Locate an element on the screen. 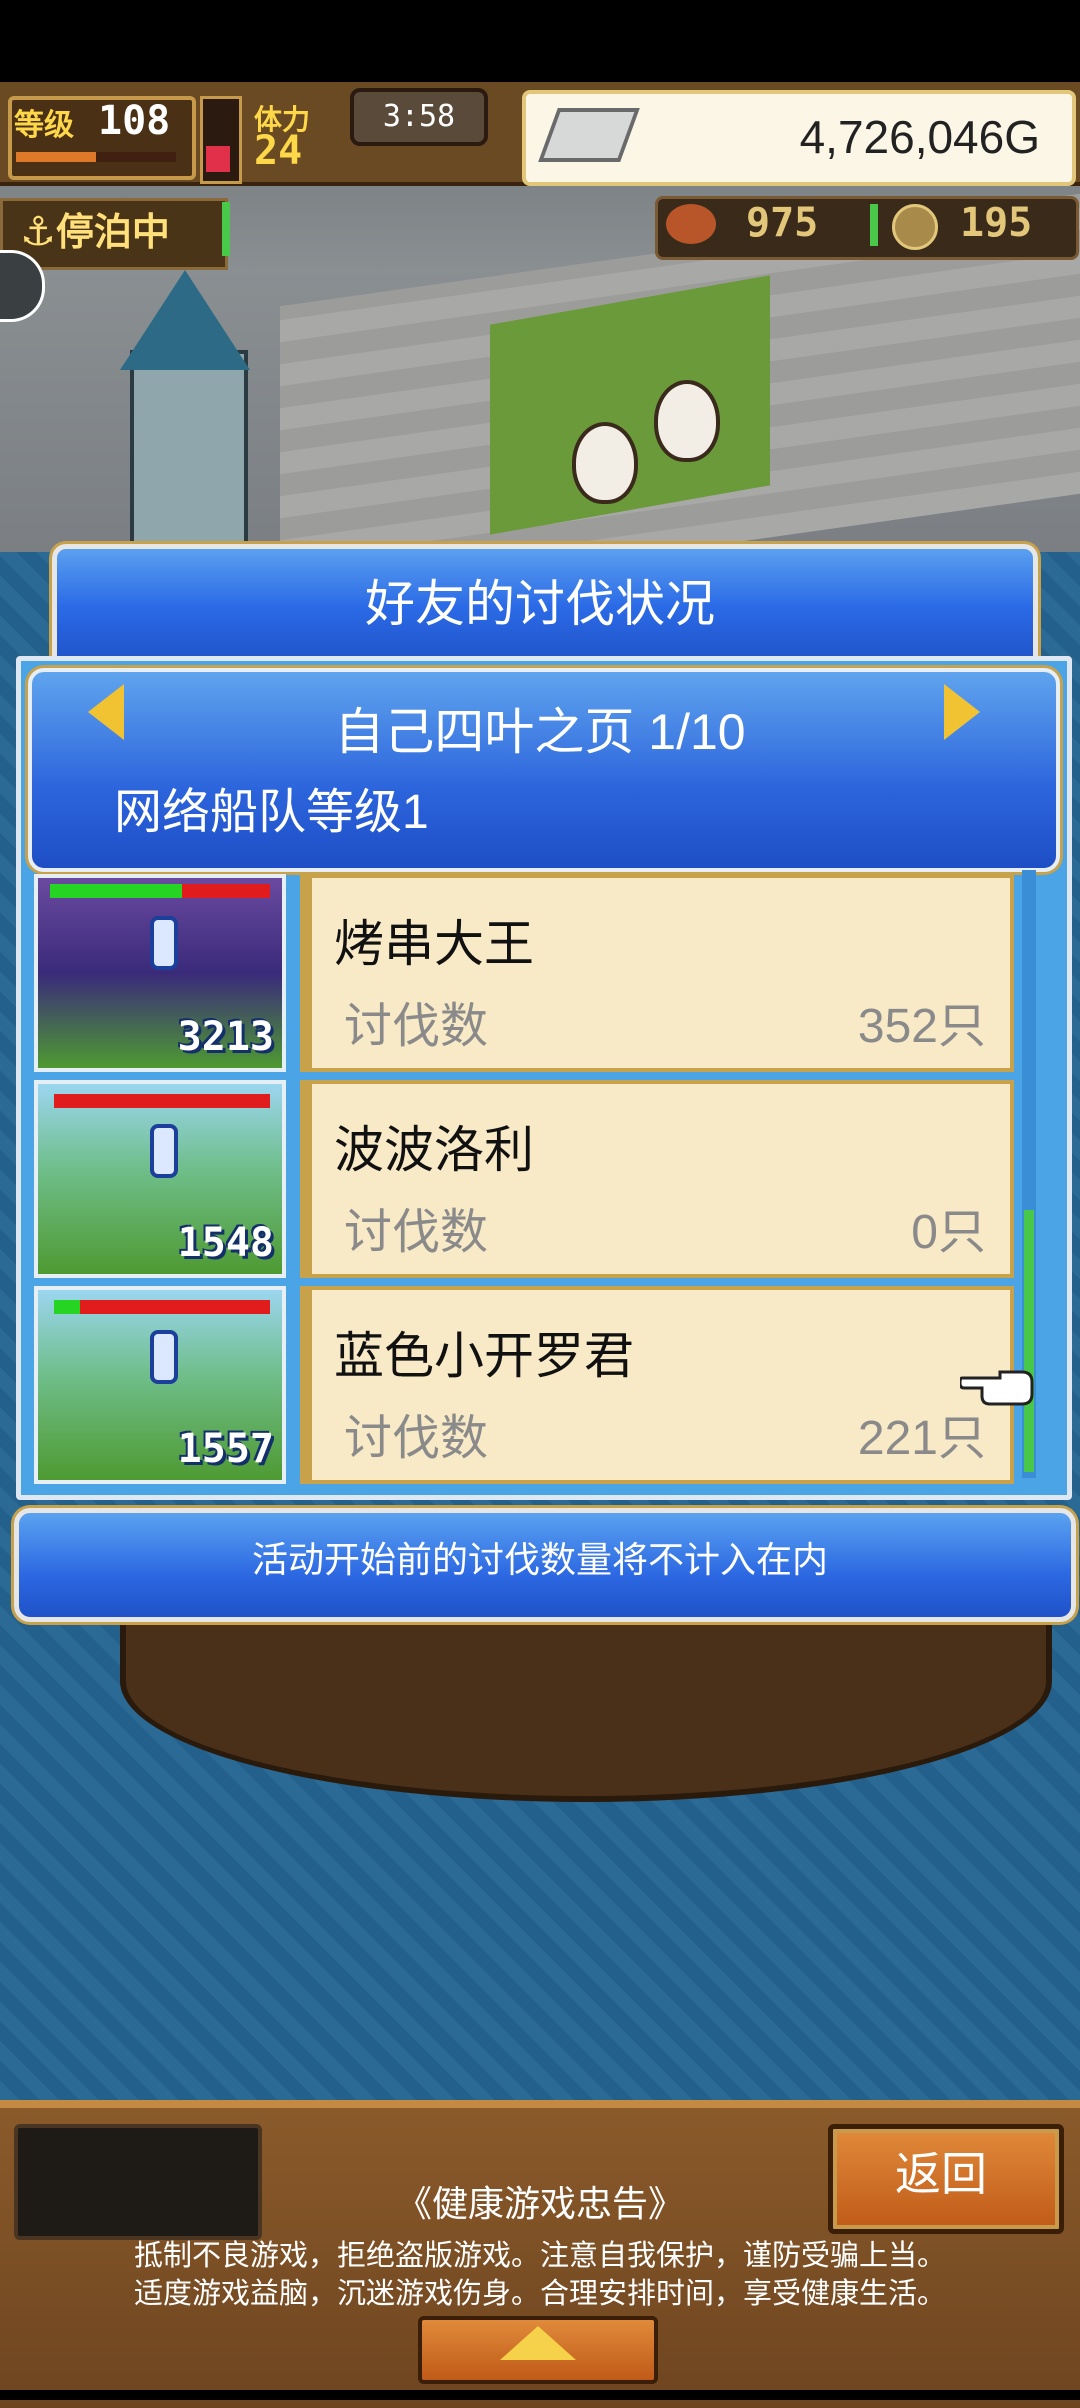 This screenshot has width=1080, height=2408. stamina-value: 24 is located at coordinates (278, 151).